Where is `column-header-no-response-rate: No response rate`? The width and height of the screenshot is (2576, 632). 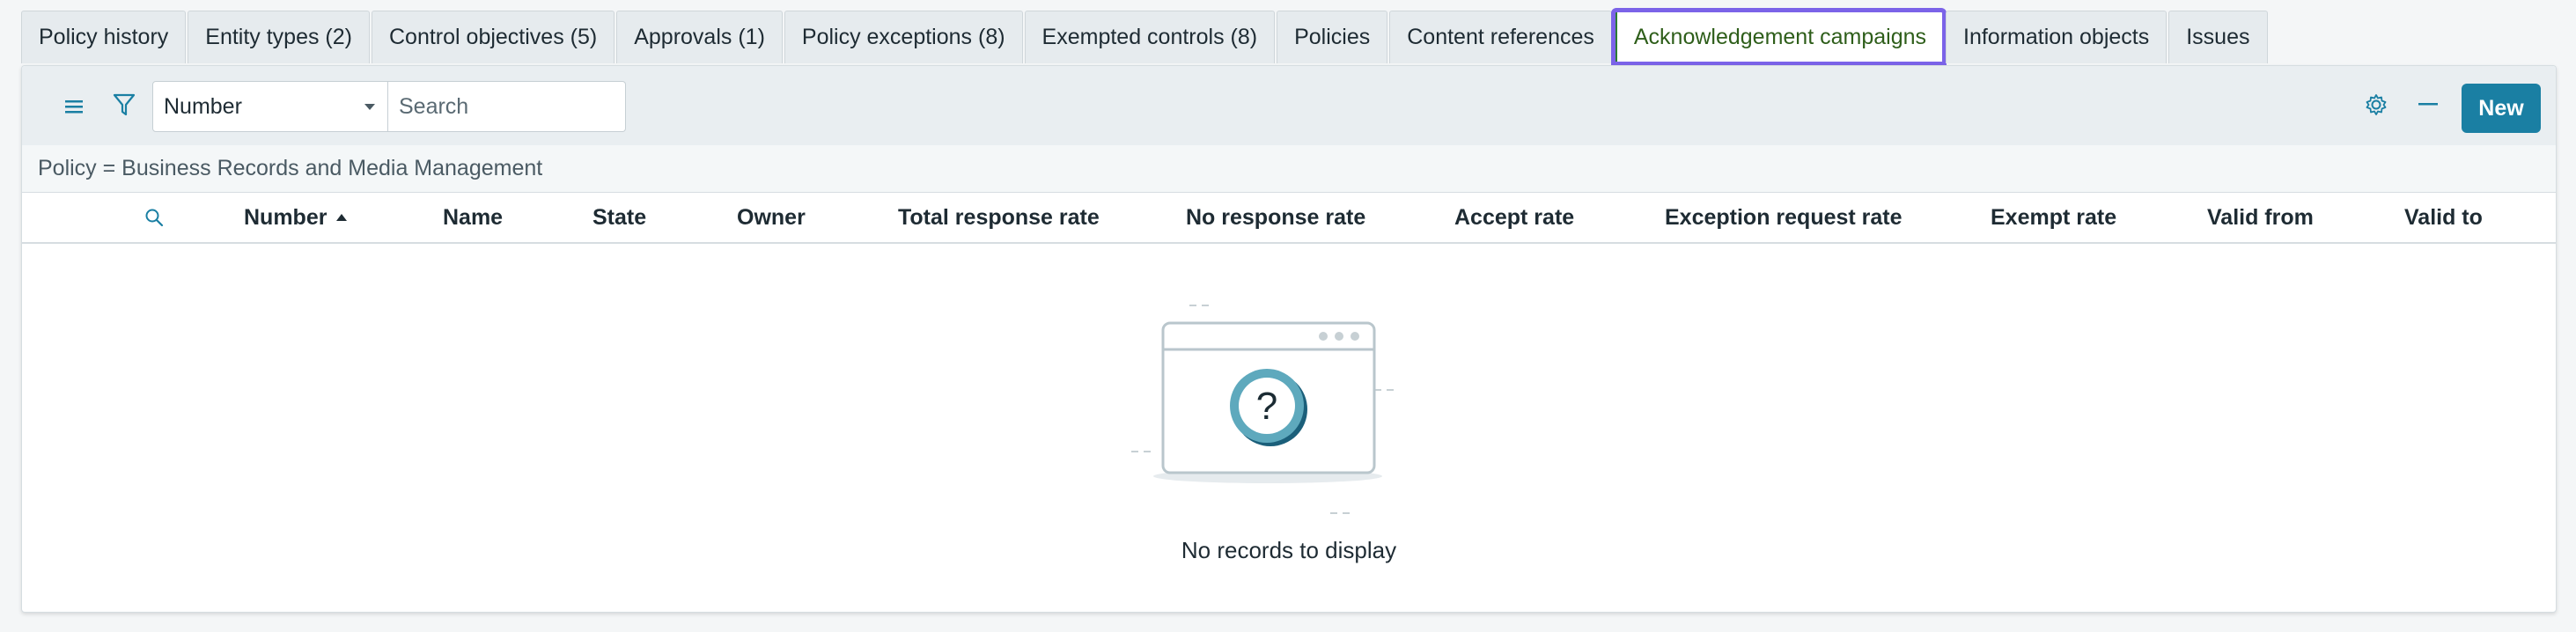 column-header-no-response-rate: No response rate is located at coordinates (1276, 218).